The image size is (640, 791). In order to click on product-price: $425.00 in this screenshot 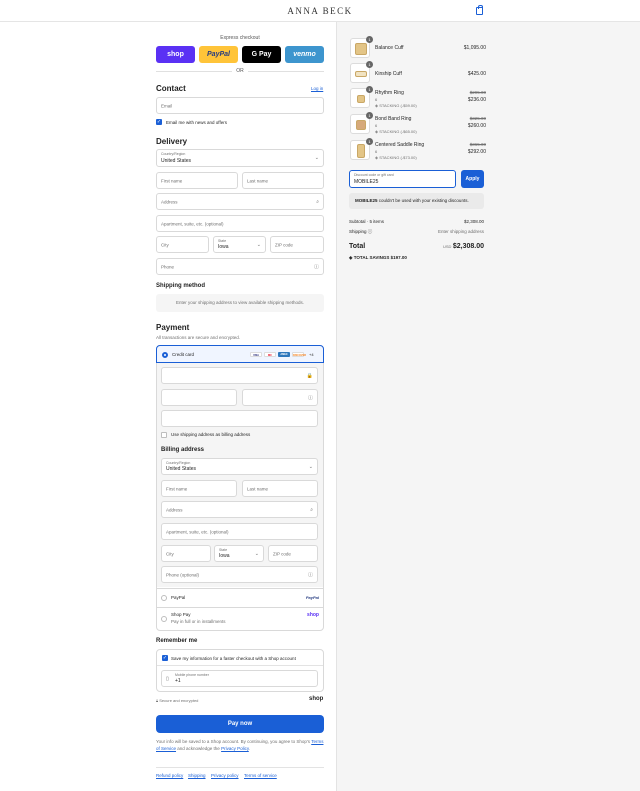, I will do `click(476, 74)`.